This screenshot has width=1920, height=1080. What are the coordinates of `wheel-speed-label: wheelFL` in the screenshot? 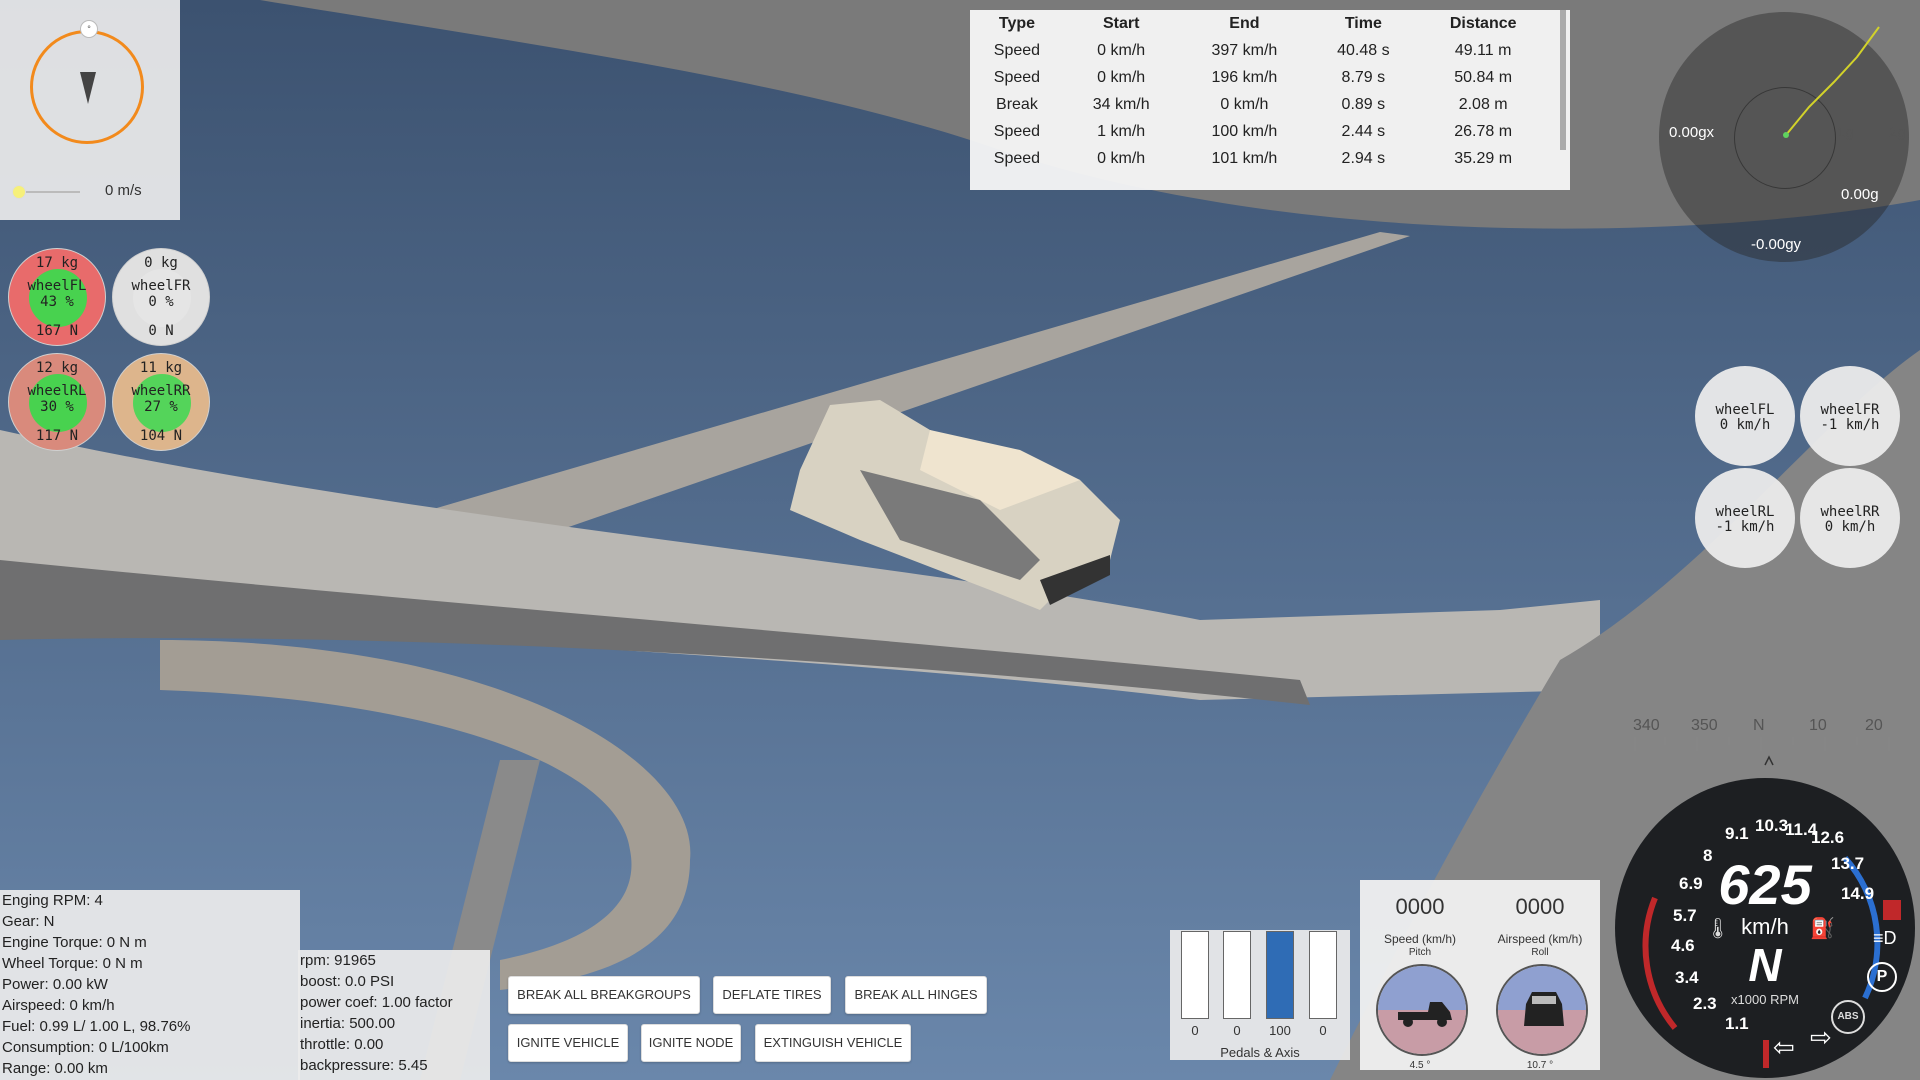 It's located at (1745, 410).